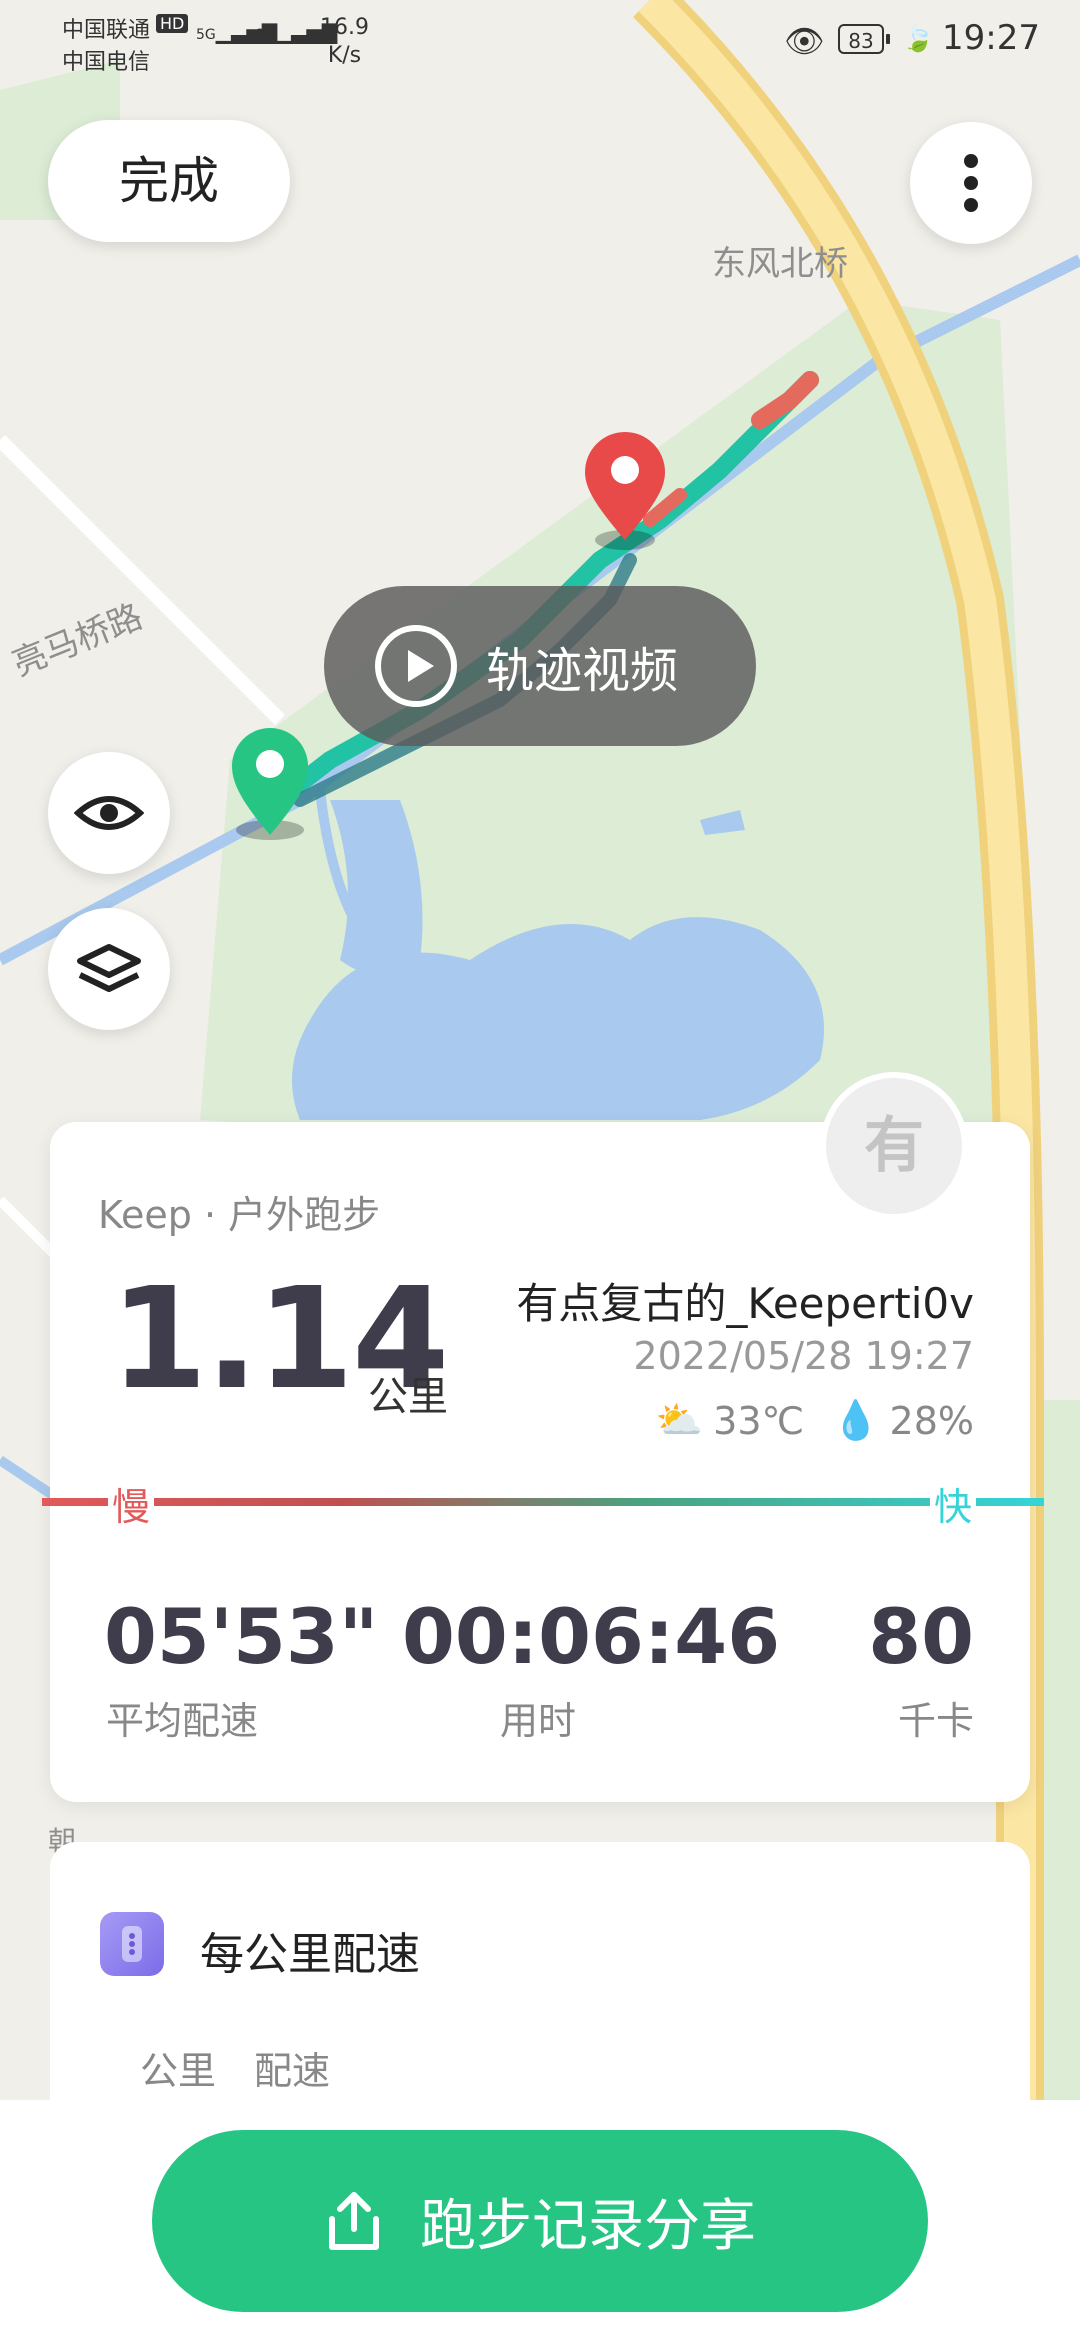  What do you see at coordinates (131, 1503) in the screenshot?
I see `slow-label: 慢` at bounding box center [131, 1503].